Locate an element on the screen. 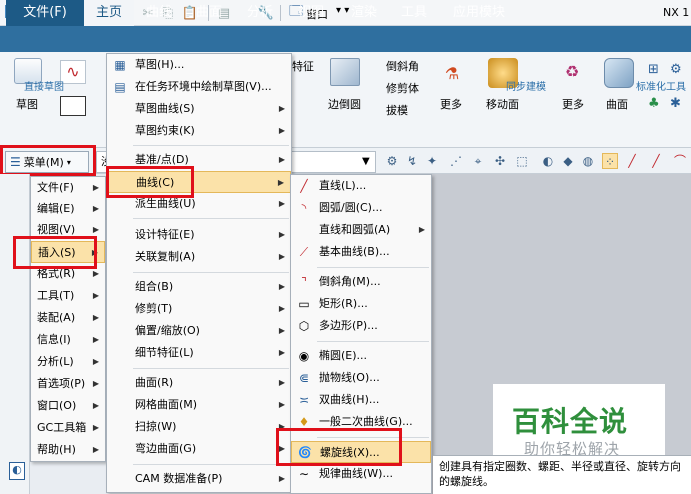 This screenshot has width=691, height=494. snap-icon: ⚙ is located at coordinates (392, 161).